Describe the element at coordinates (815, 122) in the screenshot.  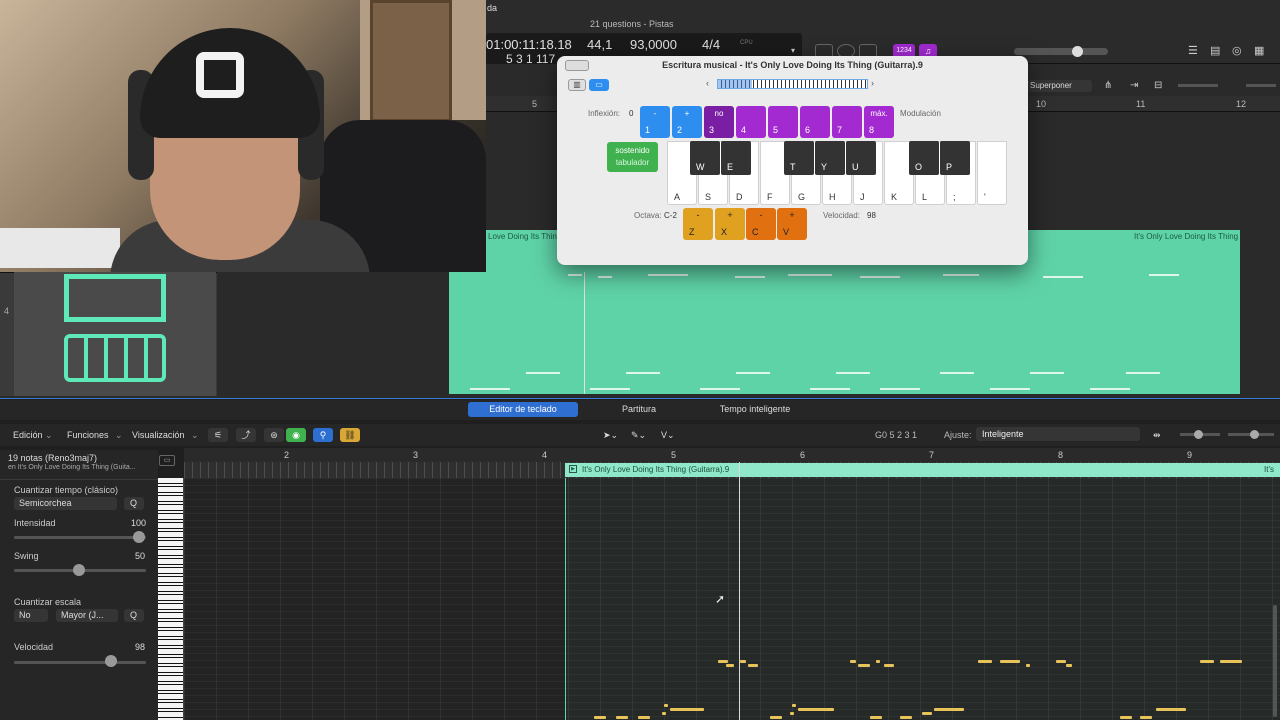
I see `modulation-pad-6: 6` at that location.